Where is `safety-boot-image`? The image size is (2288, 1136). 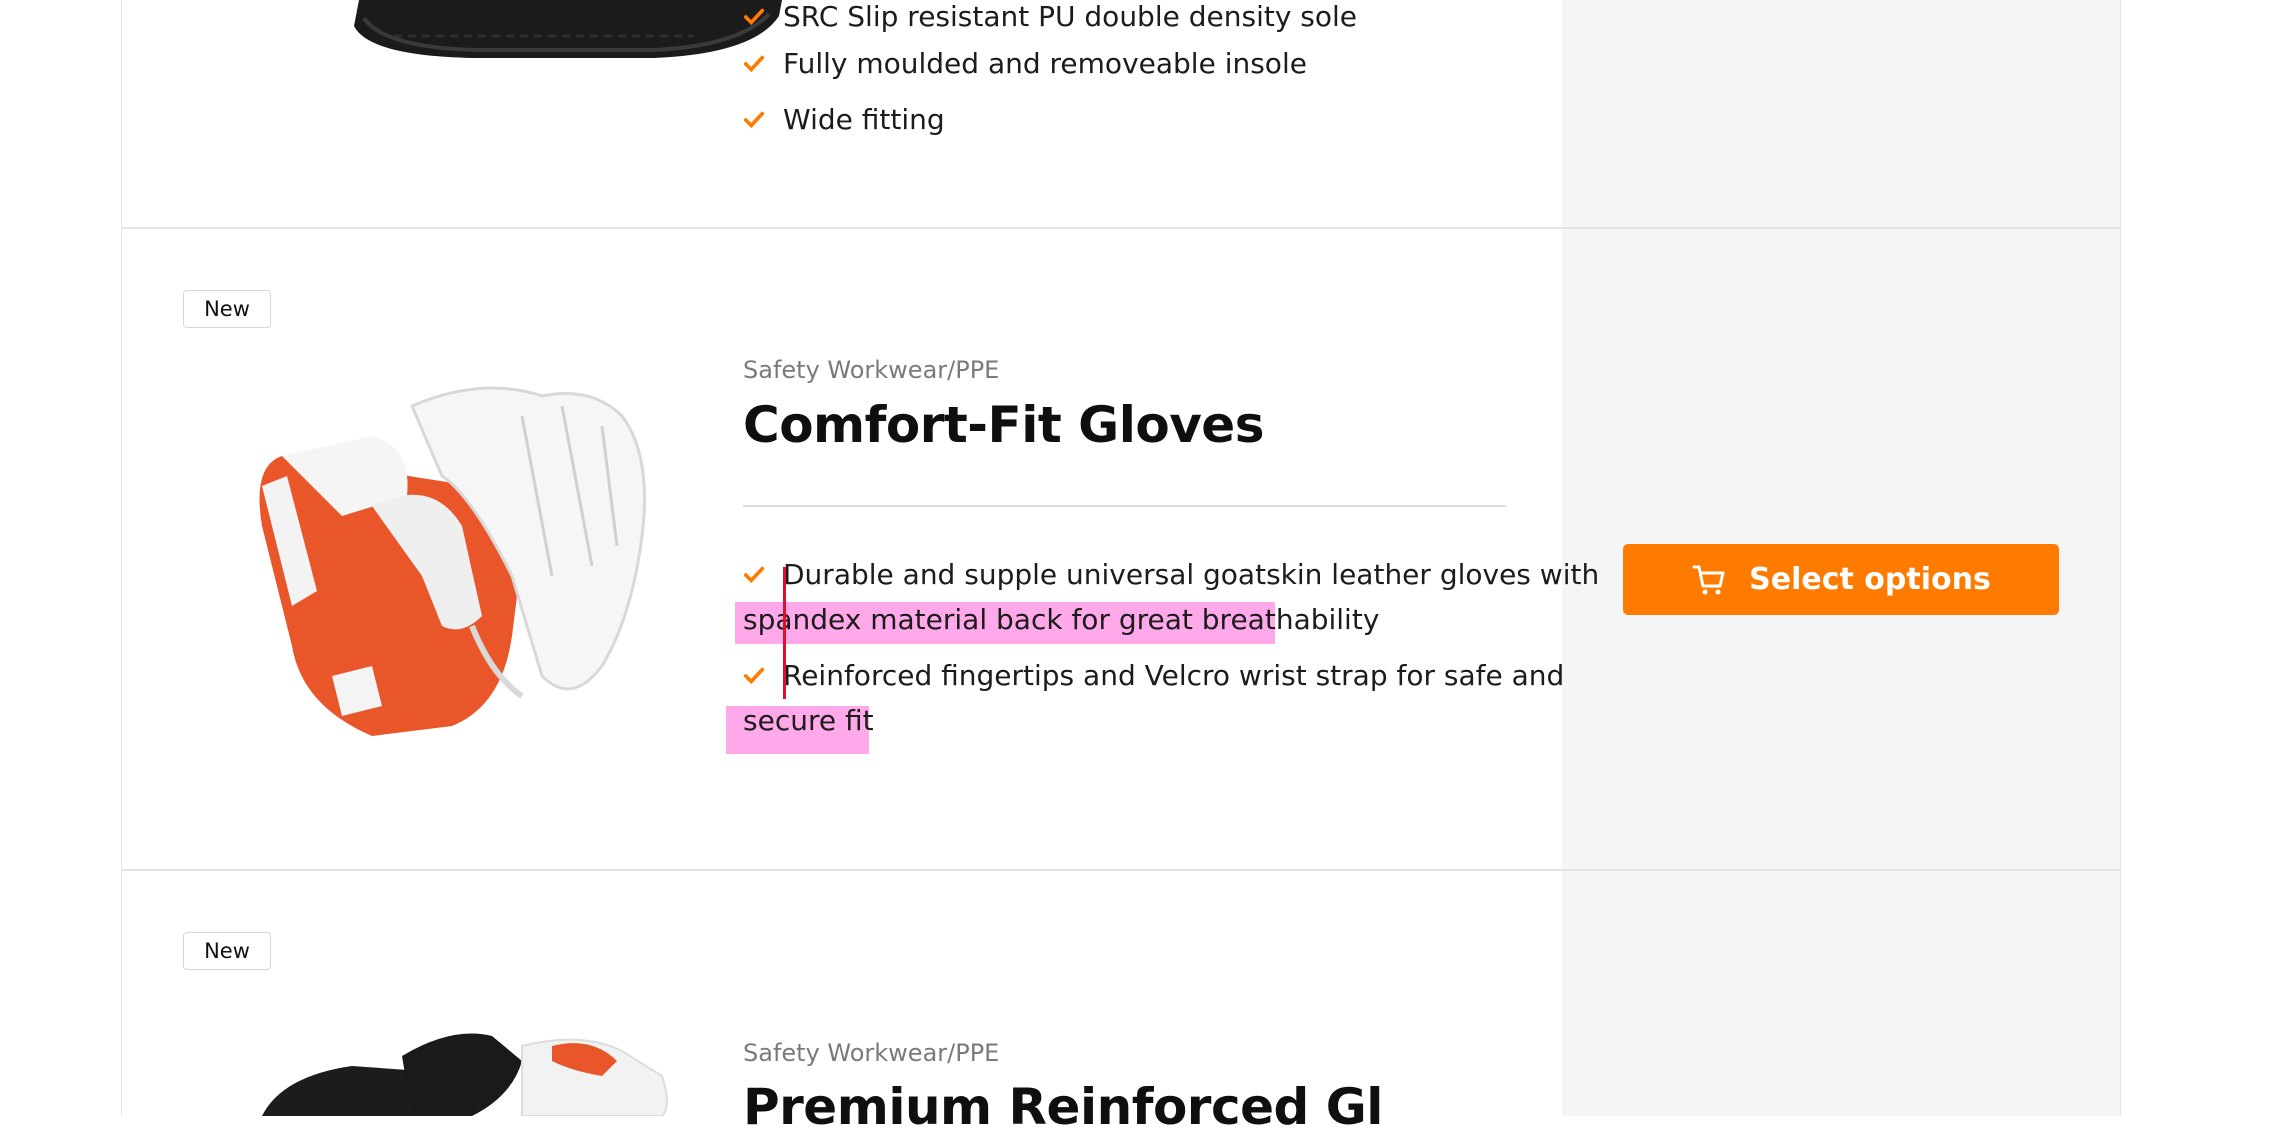 safety-boot-image is located at coordinates (514, 33).